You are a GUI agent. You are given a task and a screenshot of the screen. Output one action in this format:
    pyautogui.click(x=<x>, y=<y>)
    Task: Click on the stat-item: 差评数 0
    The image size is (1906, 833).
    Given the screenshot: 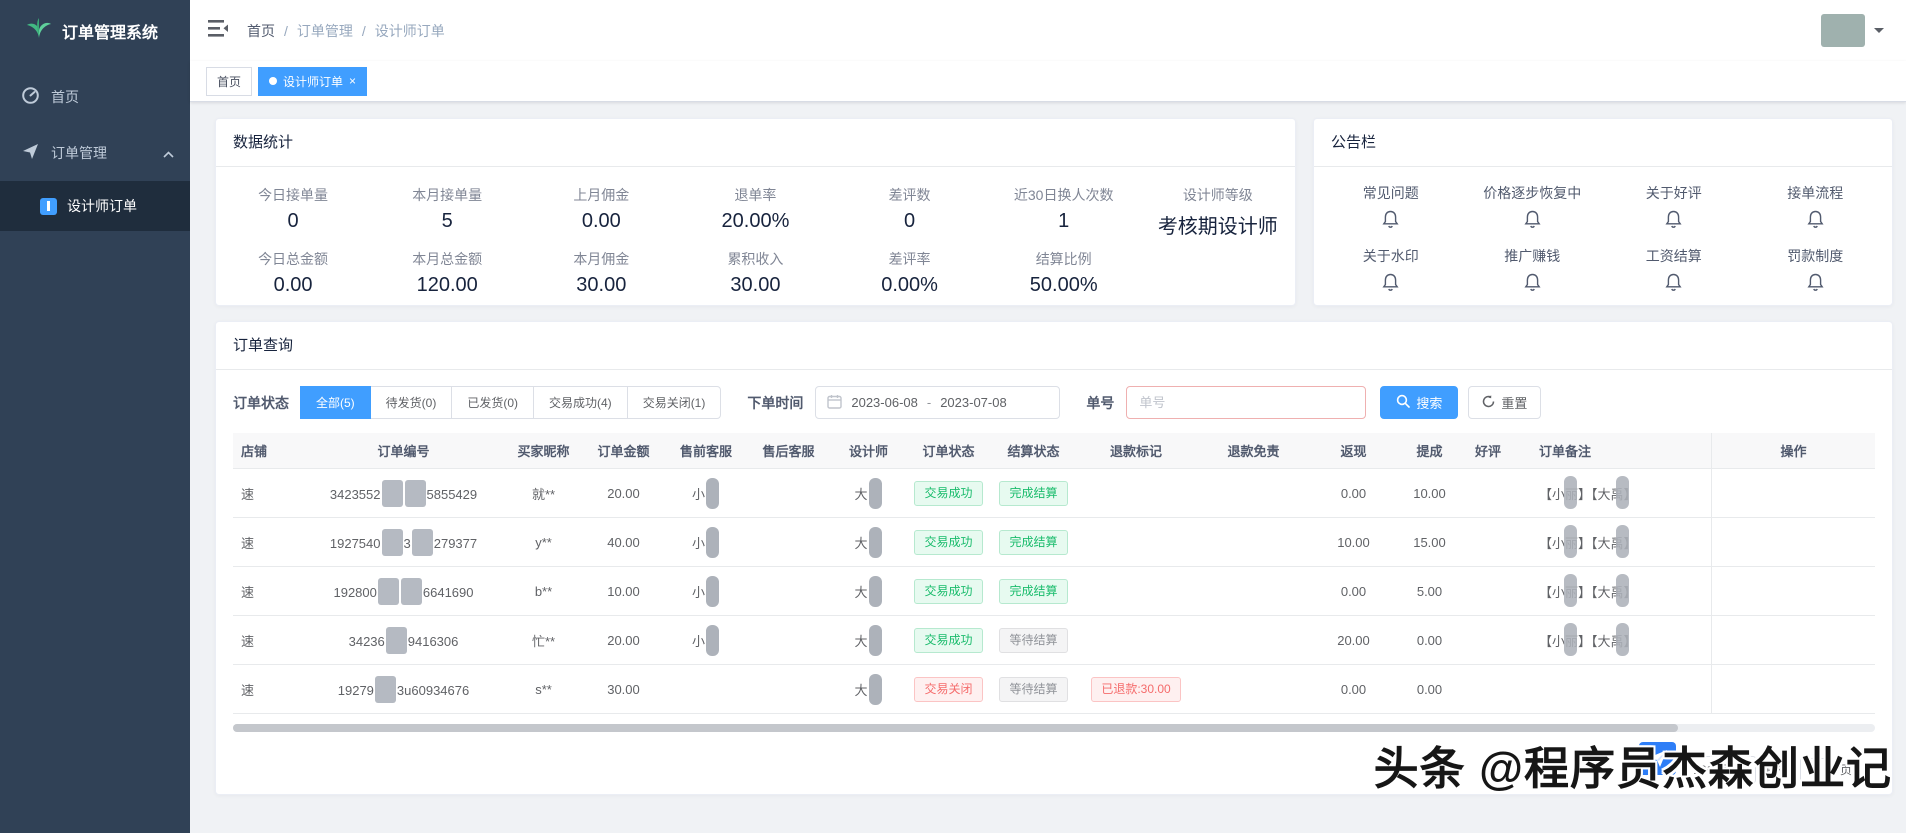 What is the action you would take?
    pyautogui.click(x=910, y=208)
    